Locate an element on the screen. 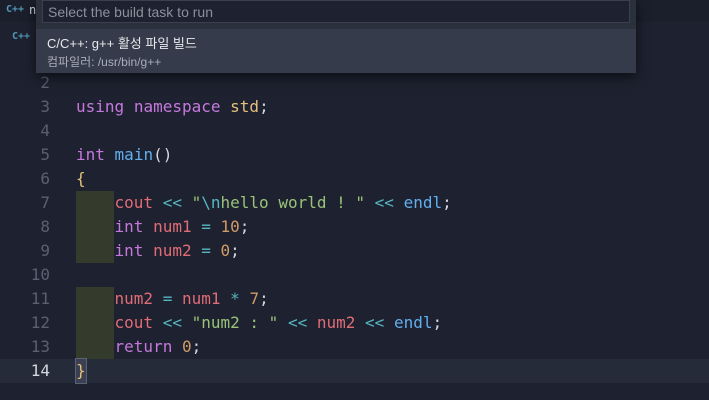  code-line: 10 is located at coordinates (354, 275).